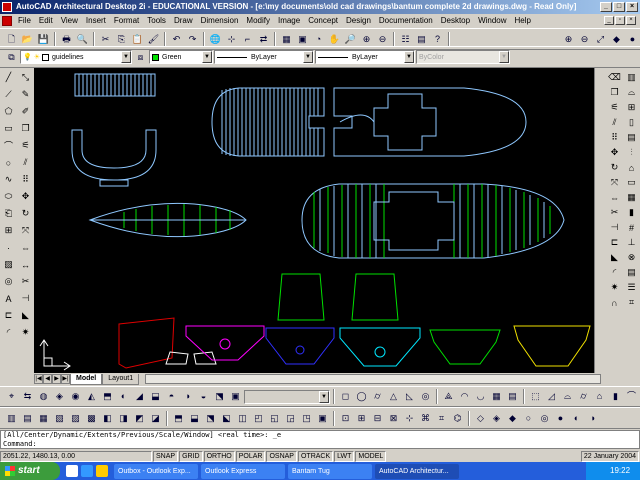  What do you see at coordinates (289, 21) in the screenshot?
I see `menu-image: Image` at bounding box center [289, 21].